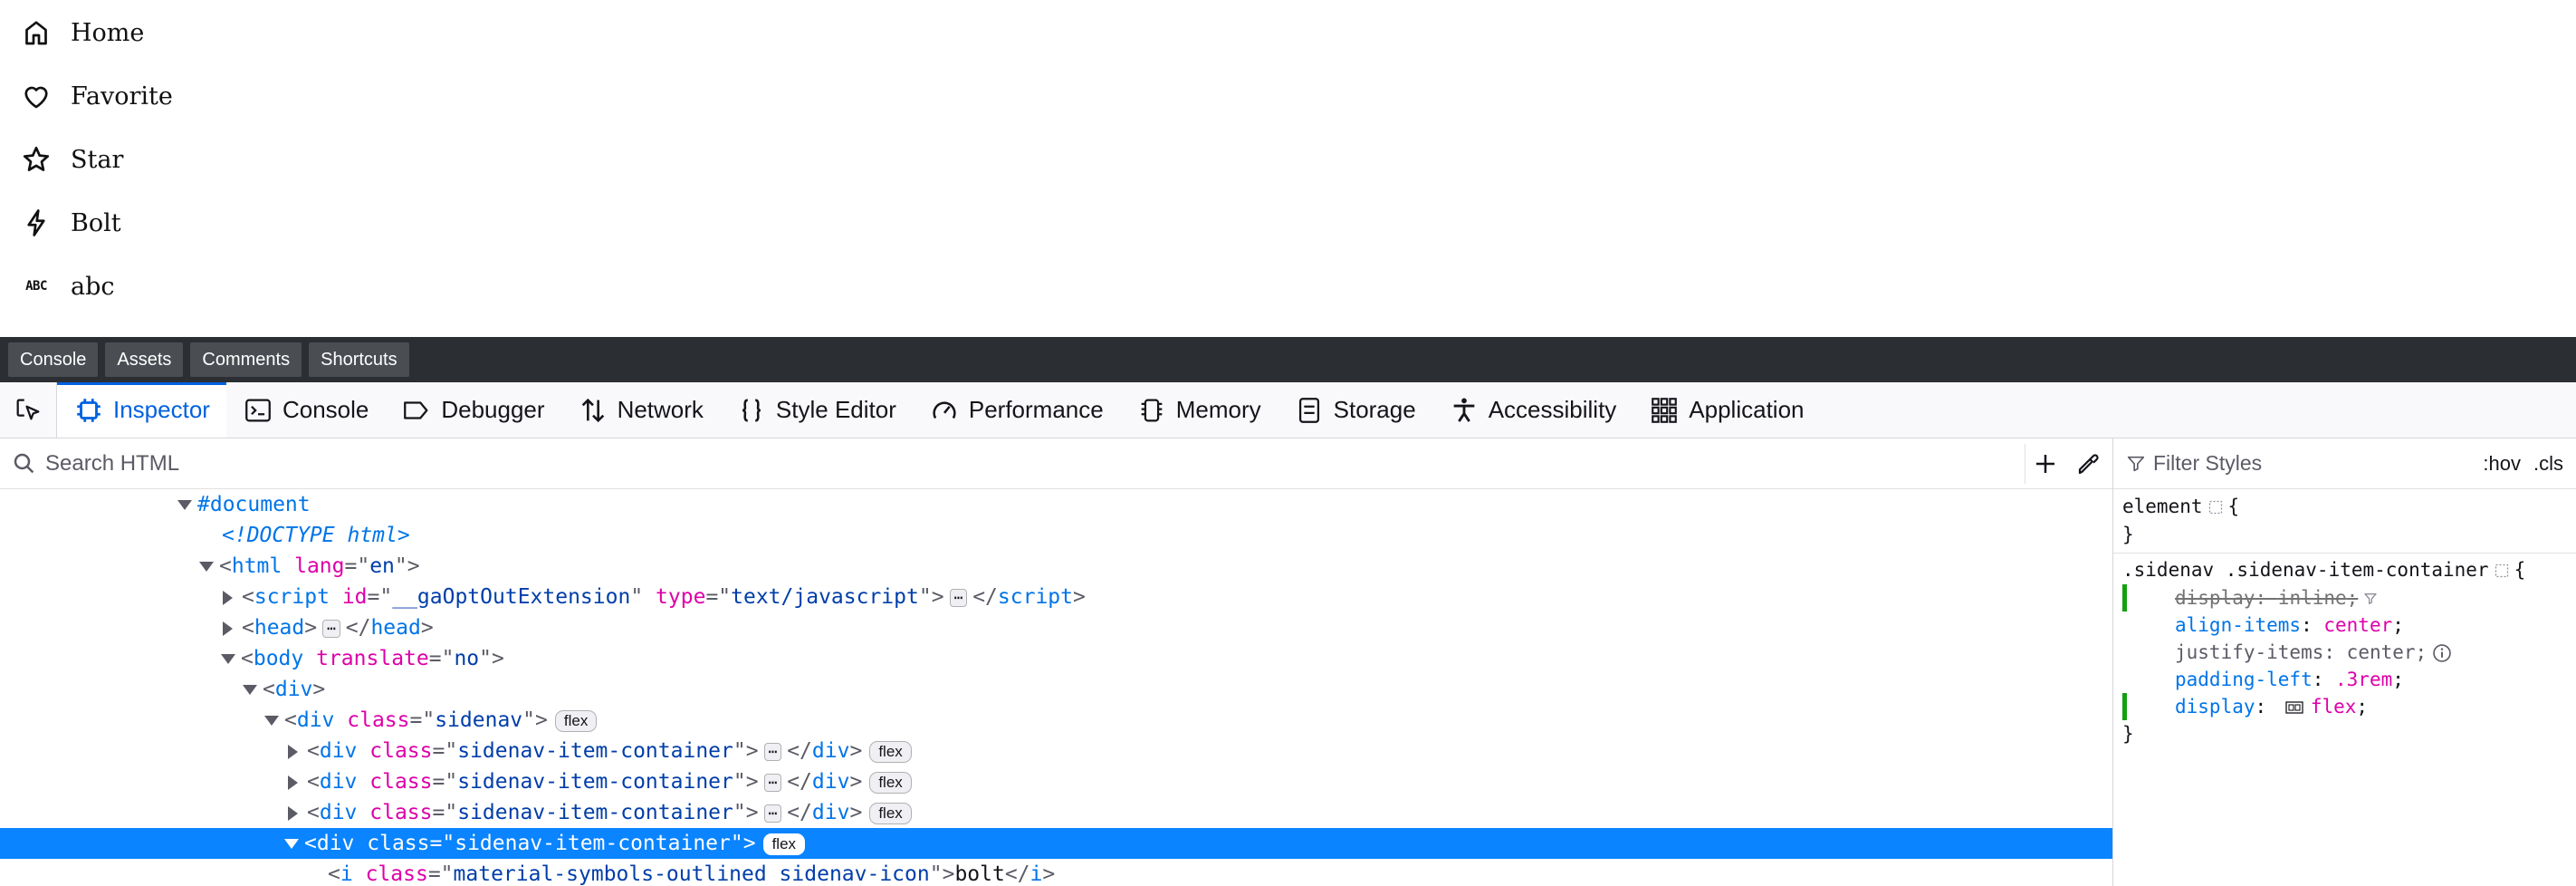 This screenshot has height=886, width=2576. I want to click on tree-row-head: <head> ⋯ </head>, so click(1056, 628).